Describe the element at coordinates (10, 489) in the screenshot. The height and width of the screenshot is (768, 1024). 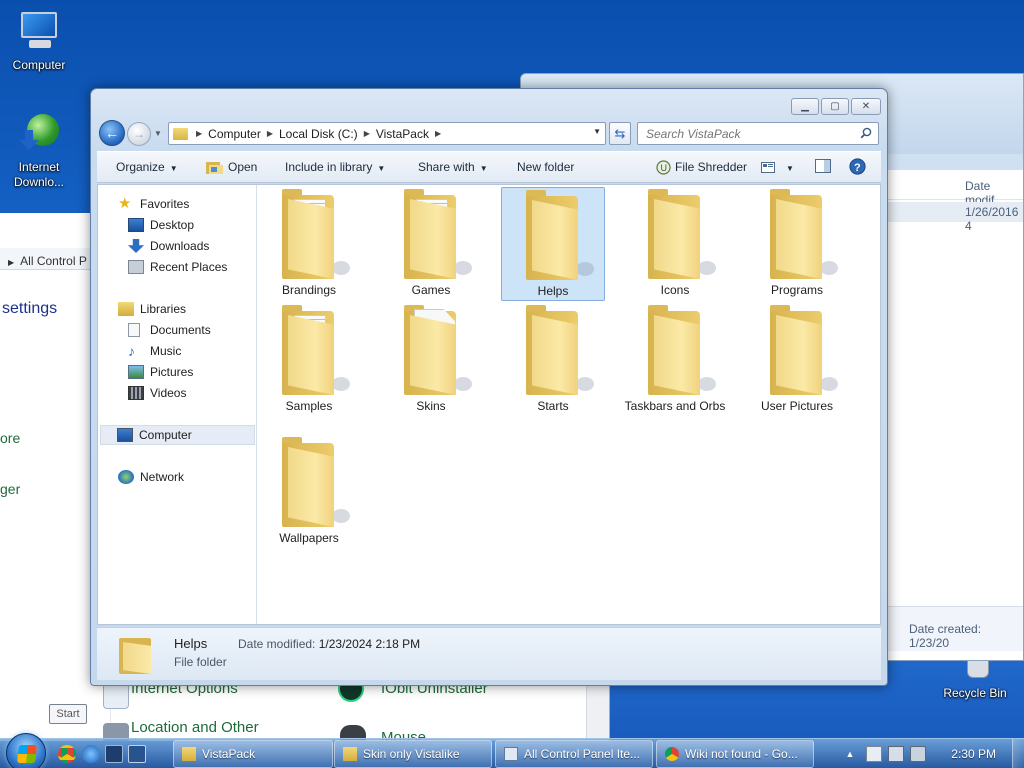
I see `sidebar-link: ger` at that location.